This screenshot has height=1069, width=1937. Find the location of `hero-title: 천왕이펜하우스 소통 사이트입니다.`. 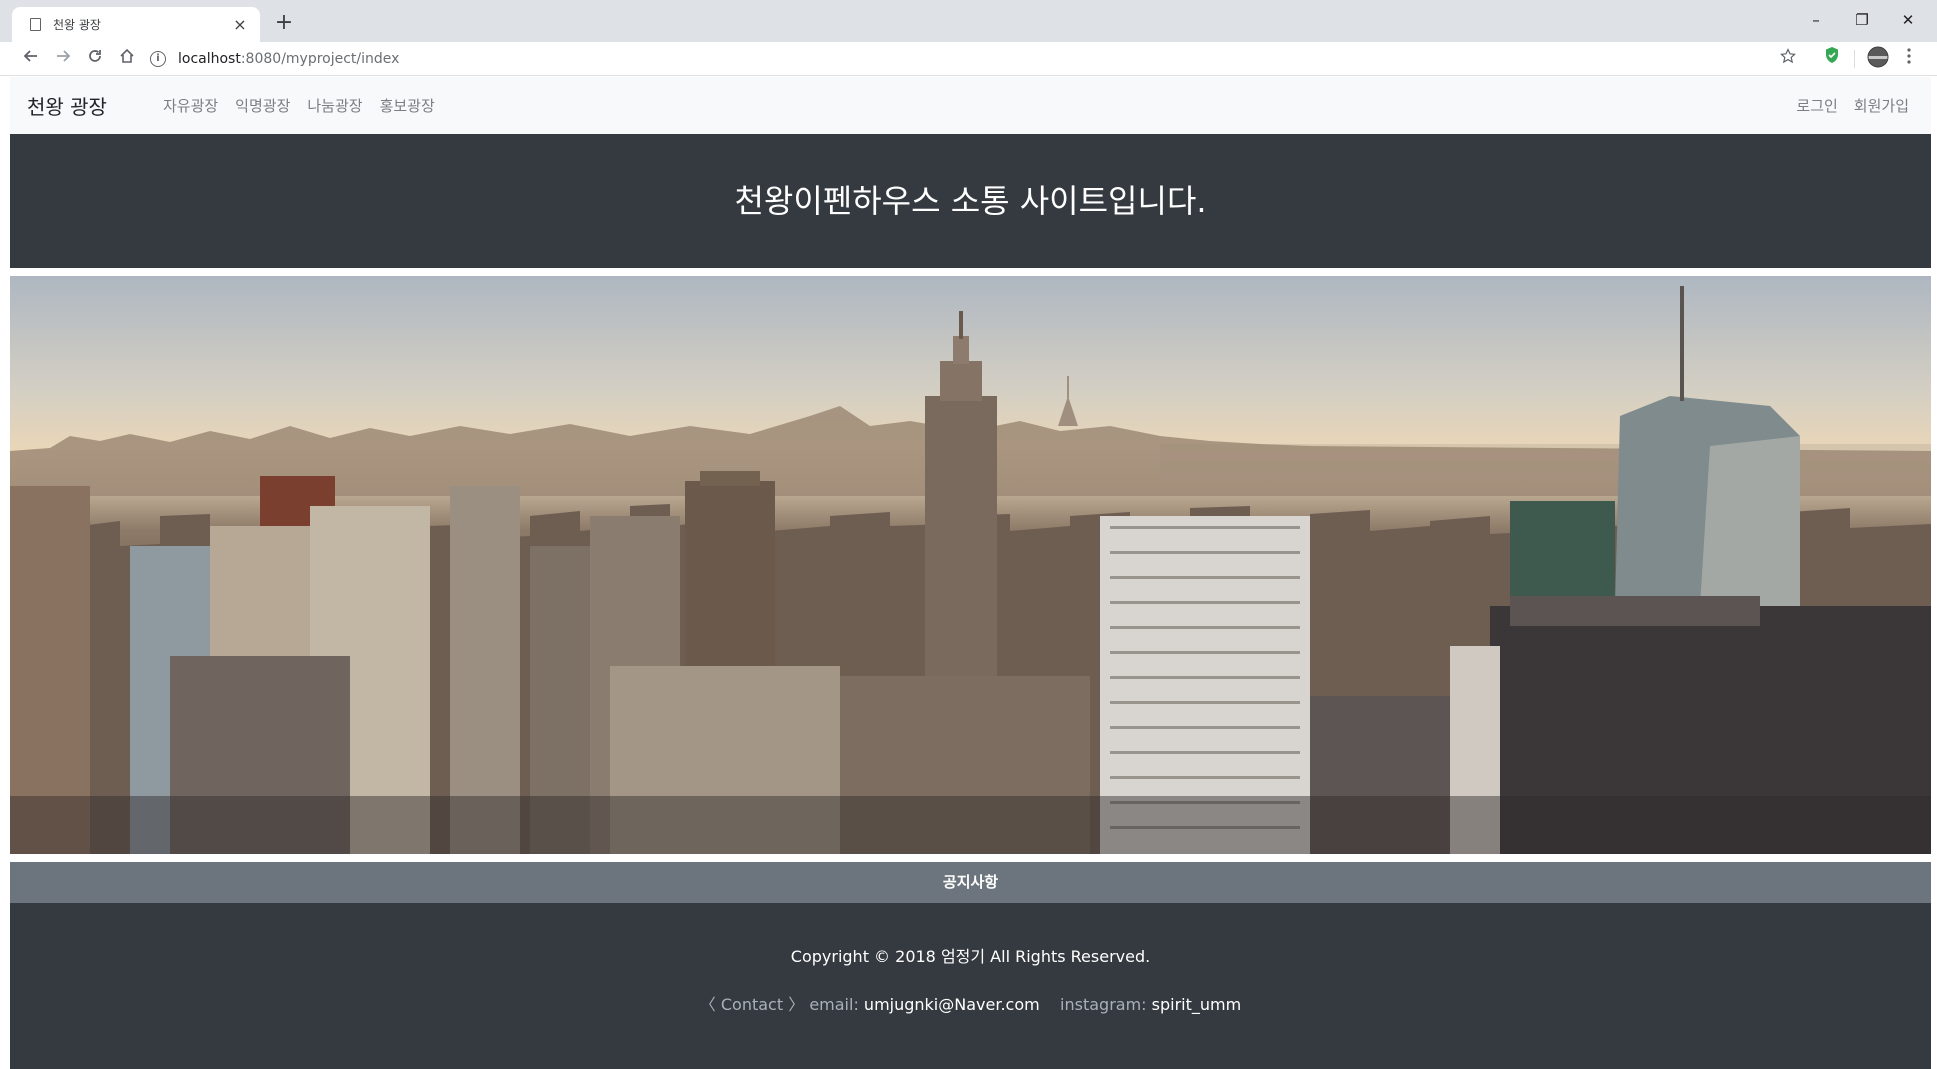

hero-title: 천왕이펜하우스 소통 사이트입니다. is located at coordinates (970, 201).